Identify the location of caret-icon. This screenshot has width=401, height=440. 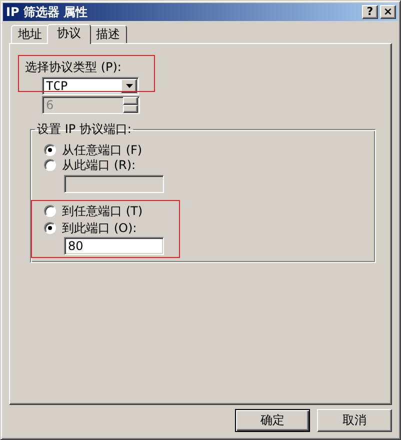
(129, 86).